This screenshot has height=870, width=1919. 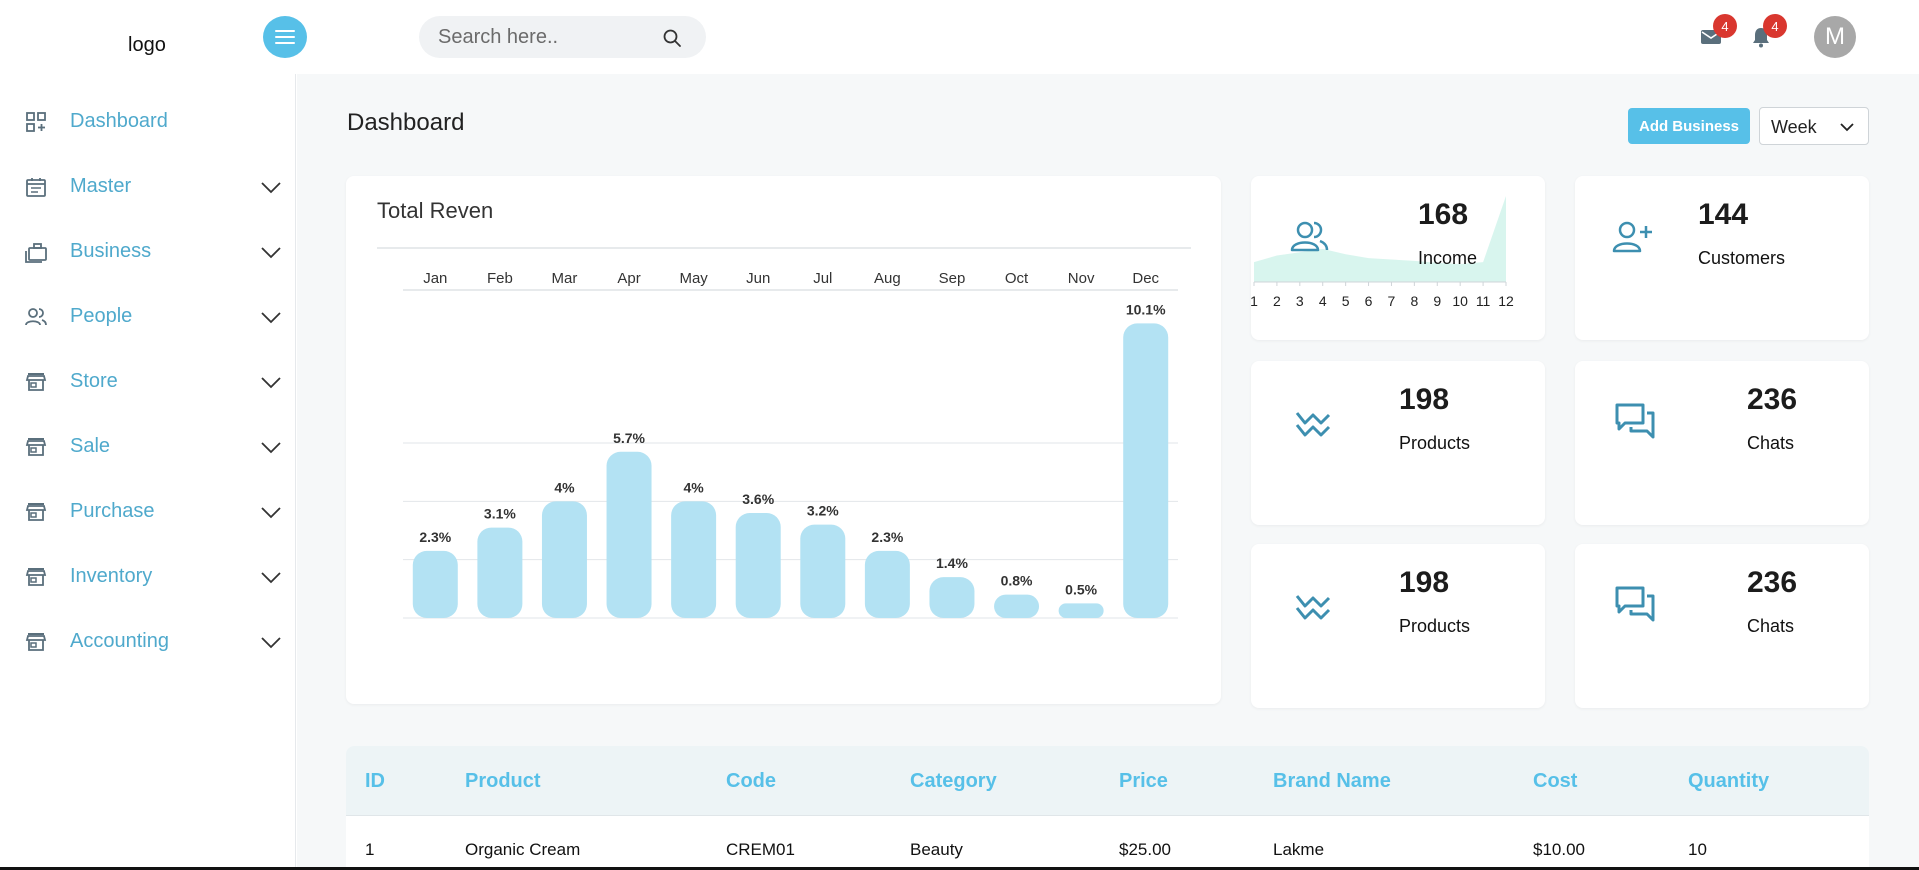 What do you see at coordinates (953, 781) in the screenshot?
I see `column-header-category: Category` at bounding box center [953, 781].